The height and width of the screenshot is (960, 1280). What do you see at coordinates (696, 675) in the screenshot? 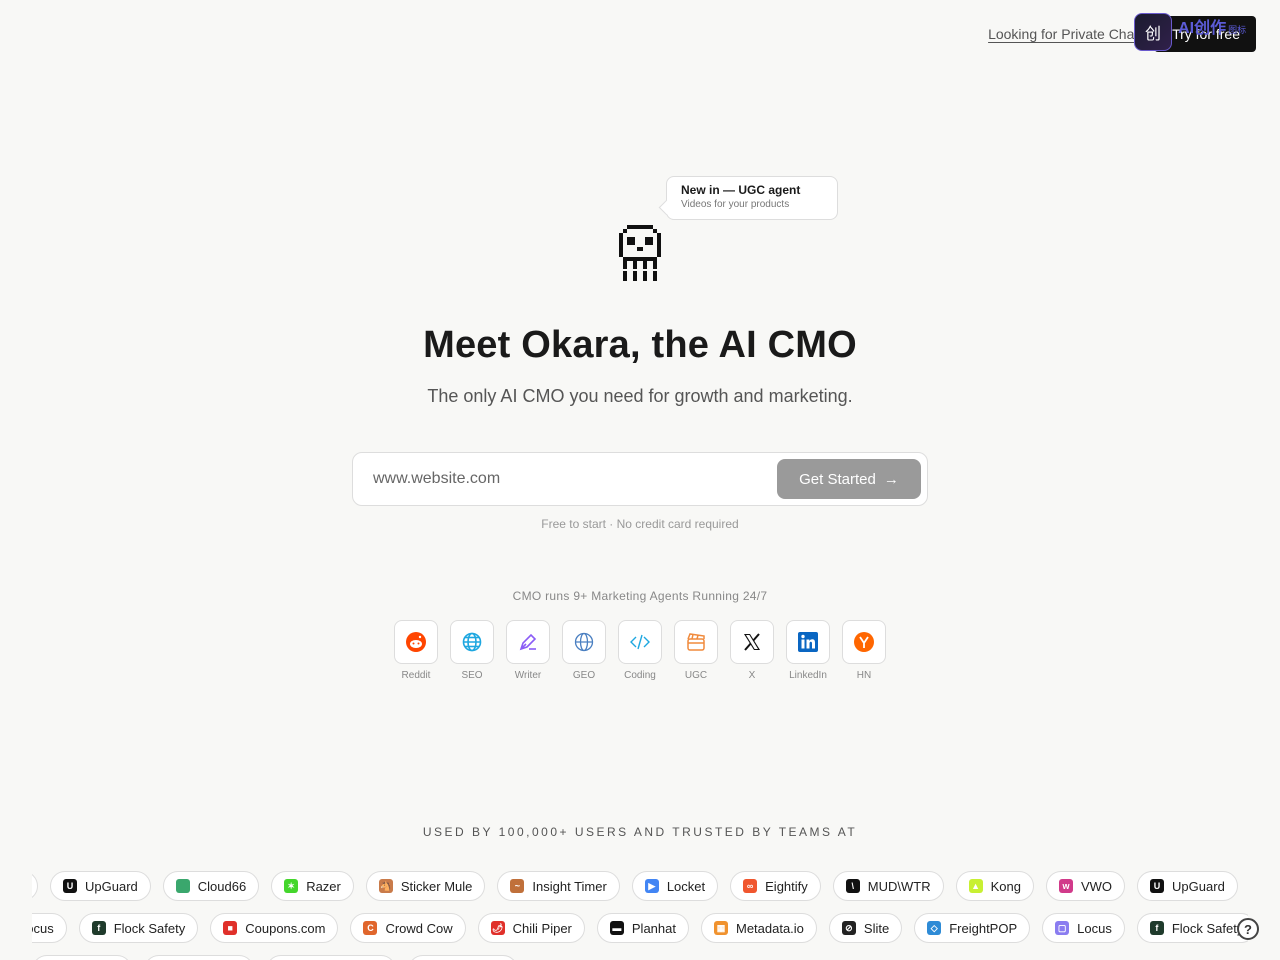
I see `agent-label: UGC` at bounding box center [696, 675].